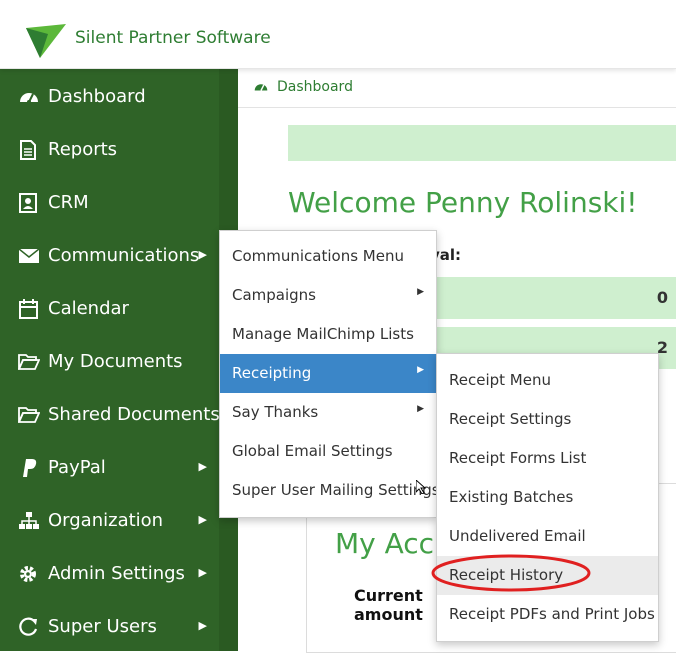  What do you see at coordinates (338, 34) in the screenshot?
I see `top-header: Silent Partner Software` at bounding box center [338, 34].